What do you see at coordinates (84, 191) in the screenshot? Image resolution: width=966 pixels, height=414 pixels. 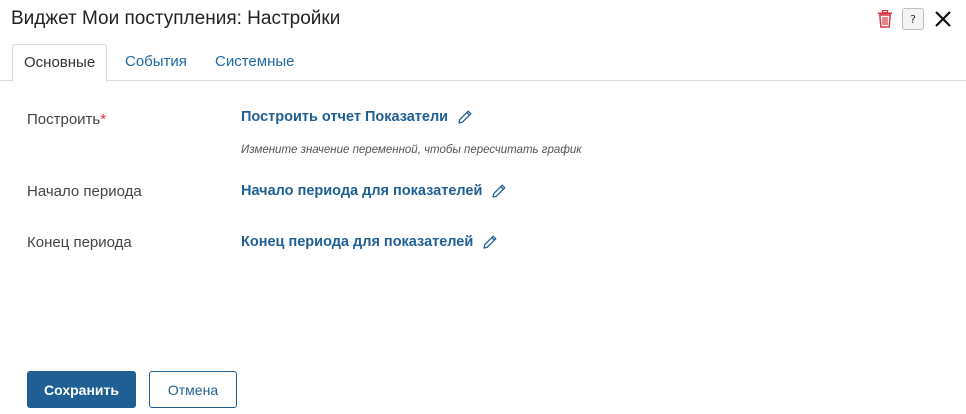 I see `field-label: Начало периода` at bounding box center [84, 191].